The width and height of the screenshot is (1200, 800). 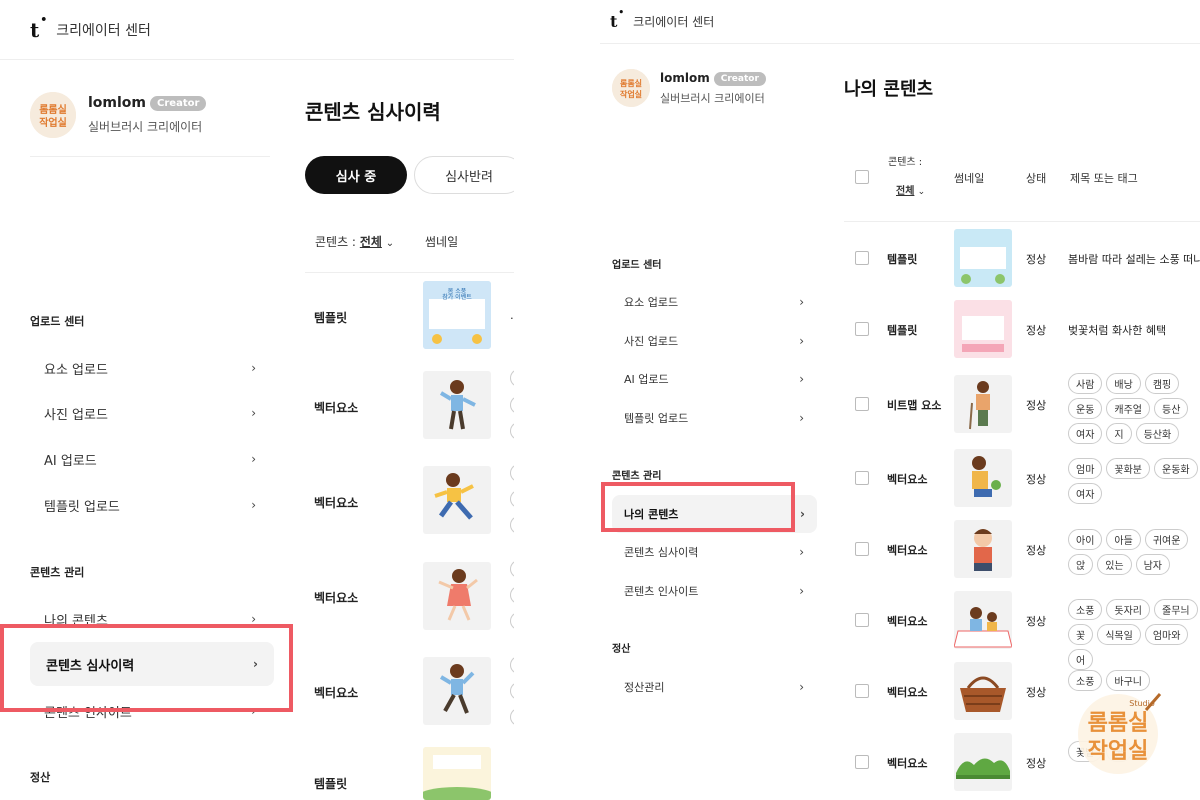 I want to click on row-type: 비트맵 요소, so click(x=914, y=405).